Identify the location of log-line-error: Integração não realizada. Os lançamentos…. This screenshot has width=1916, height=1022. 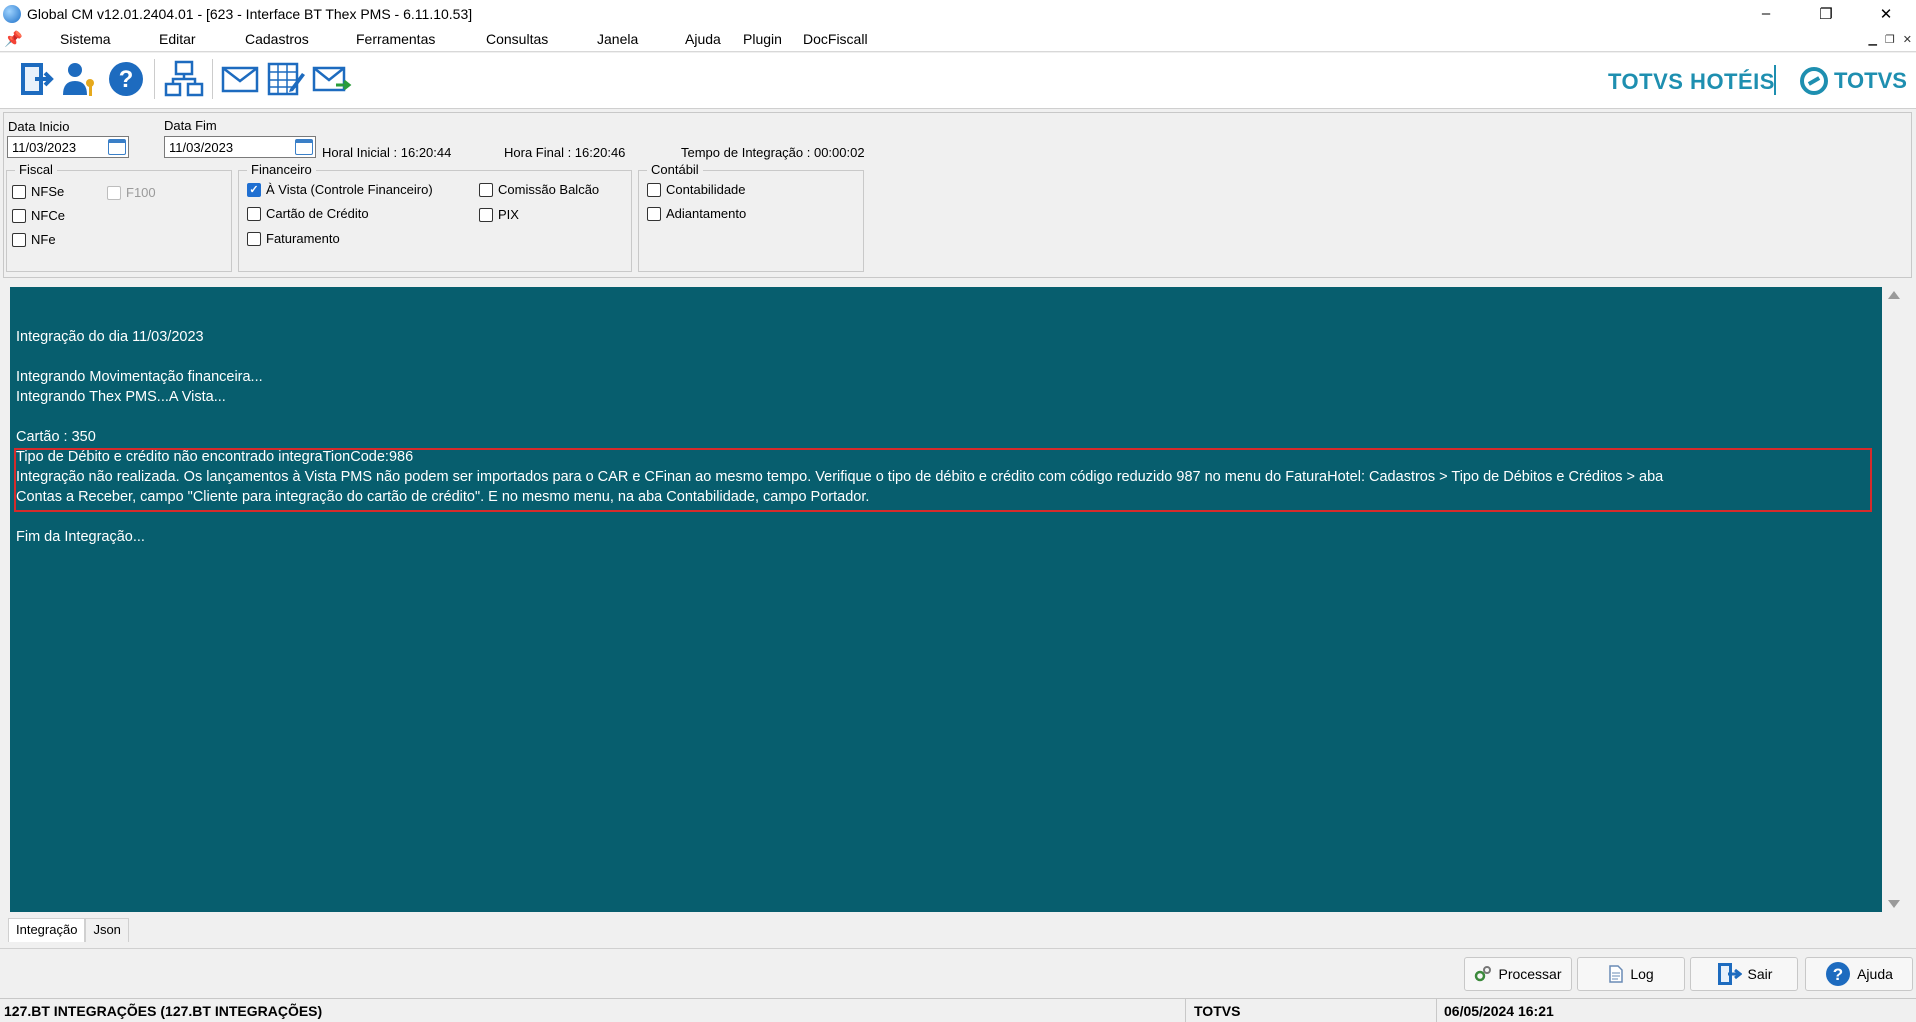
(840, 477).